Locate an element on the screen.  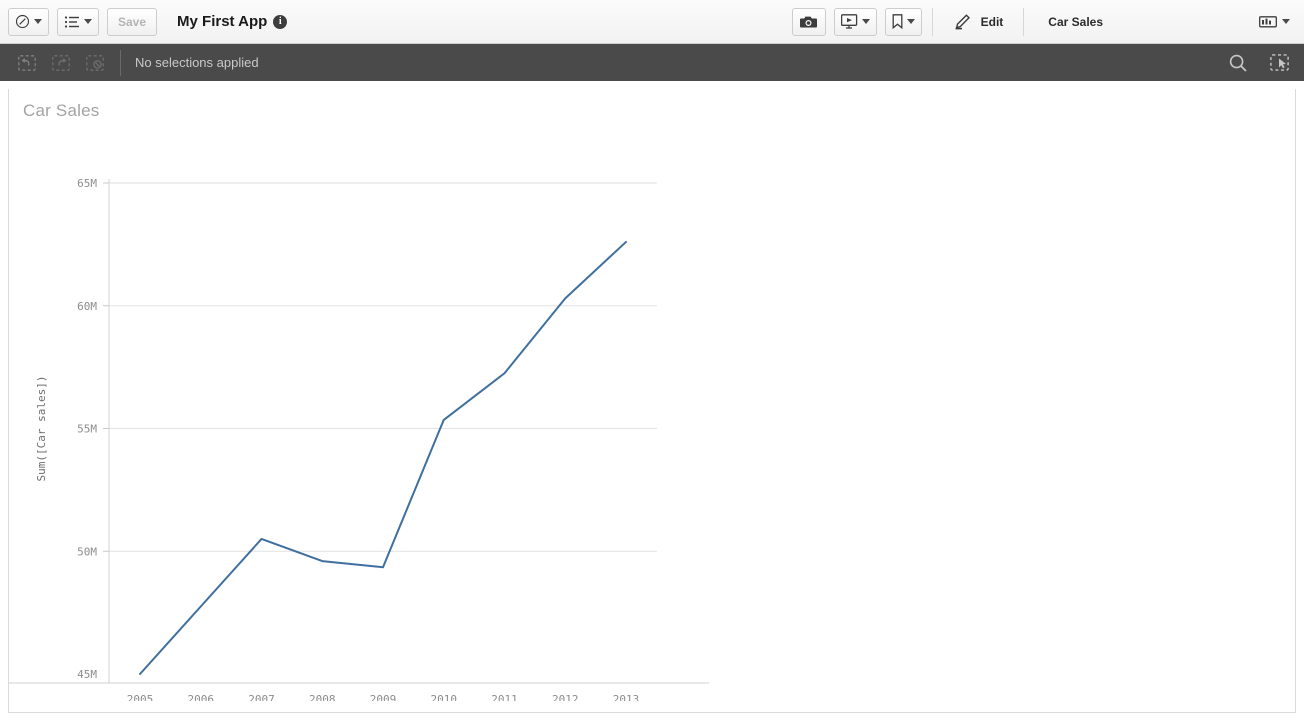
bookmark-icon is located at coordinates (897, 21).